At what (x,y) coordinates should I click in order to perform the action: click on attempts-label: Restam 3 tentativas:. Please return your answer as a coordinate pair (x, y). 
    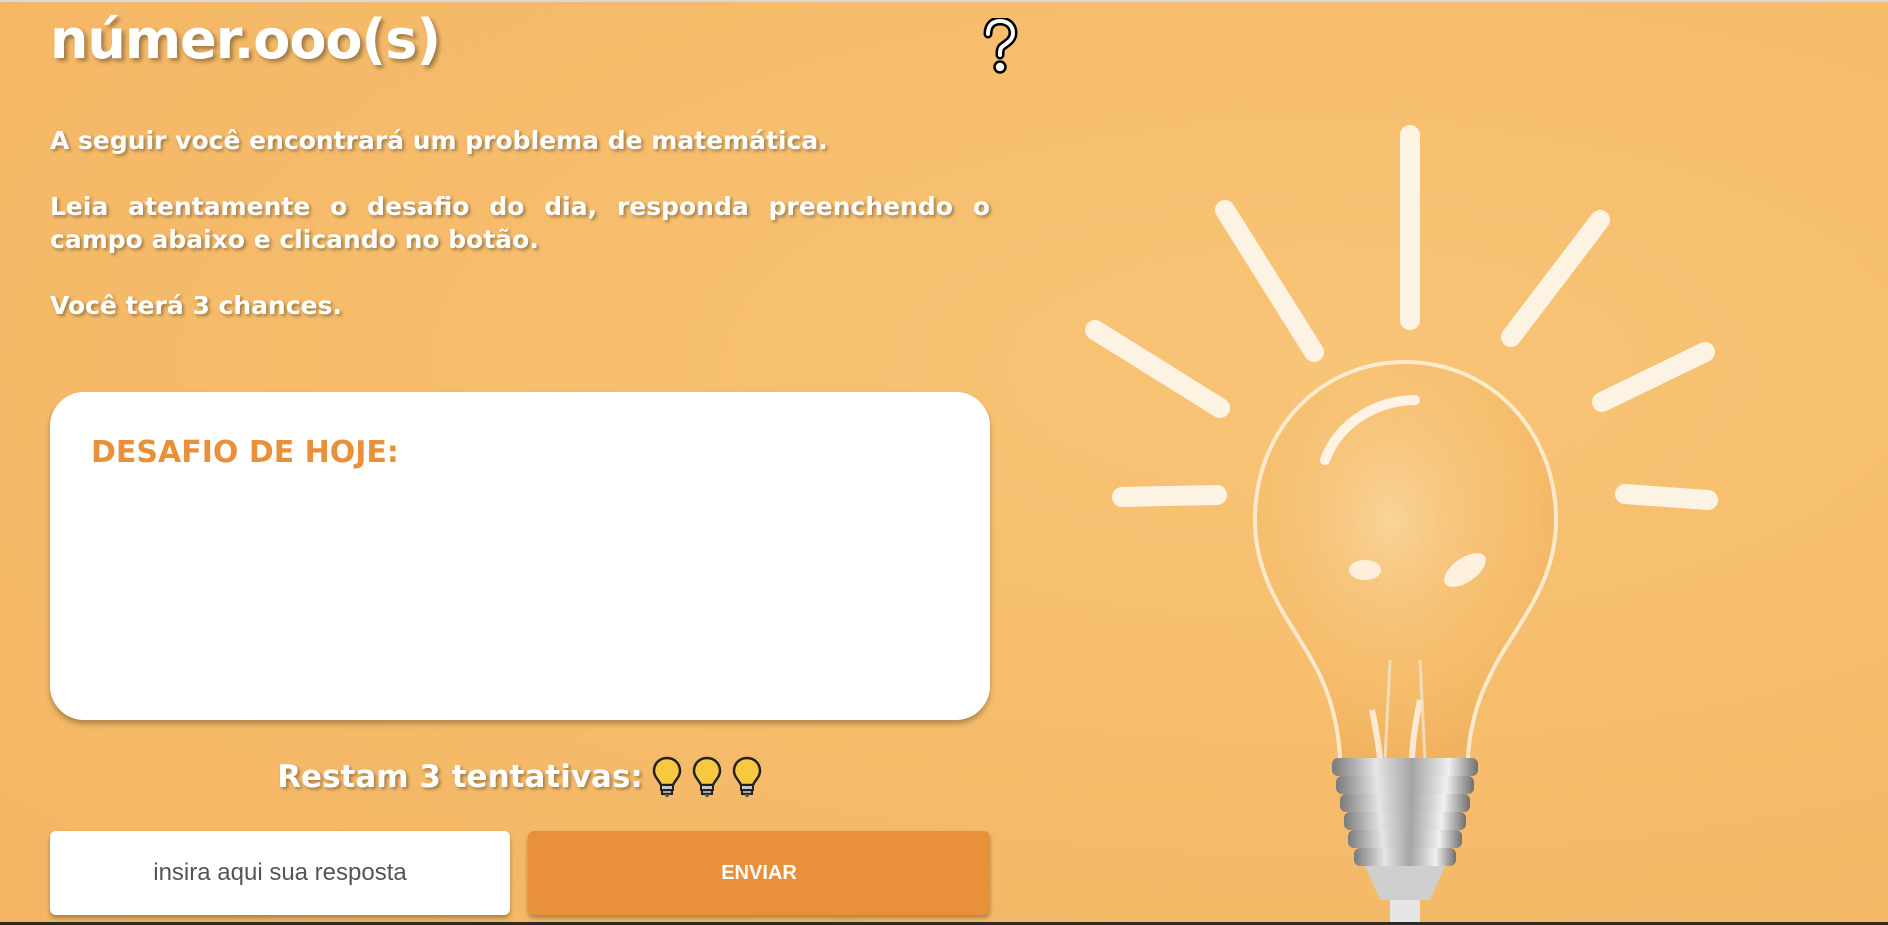
    Looking at the image, I should click on (460, 777).